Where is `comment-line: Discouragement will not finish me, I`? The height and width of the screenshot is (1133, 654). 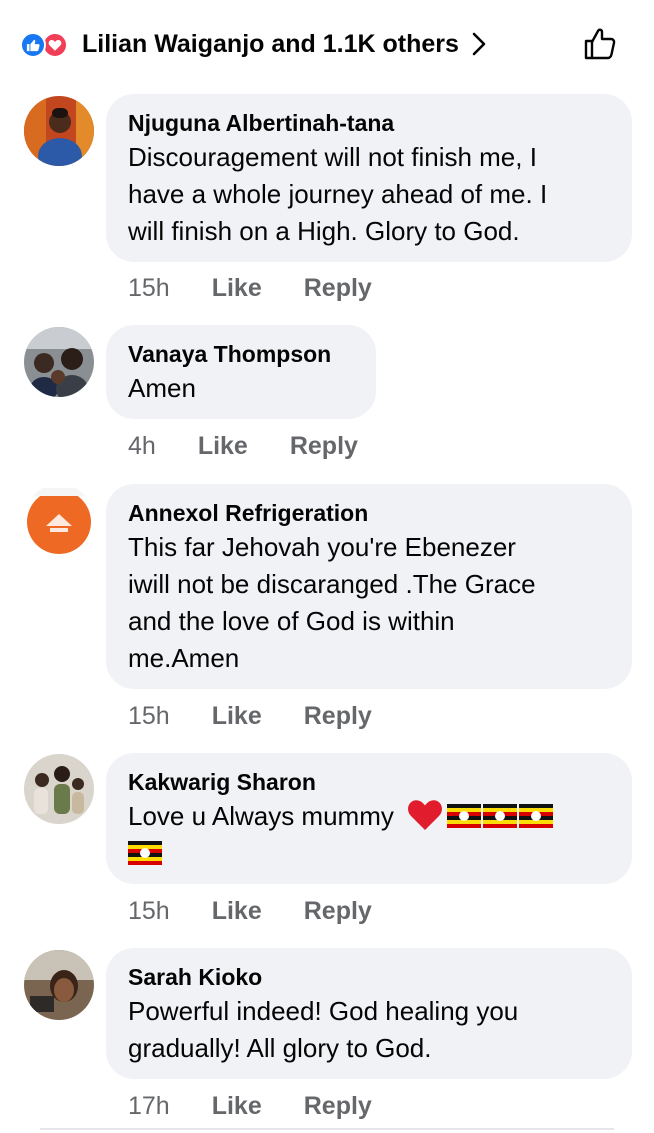
comment-line: Discouragement will not finish me, I is located at coordinates (332, 157).